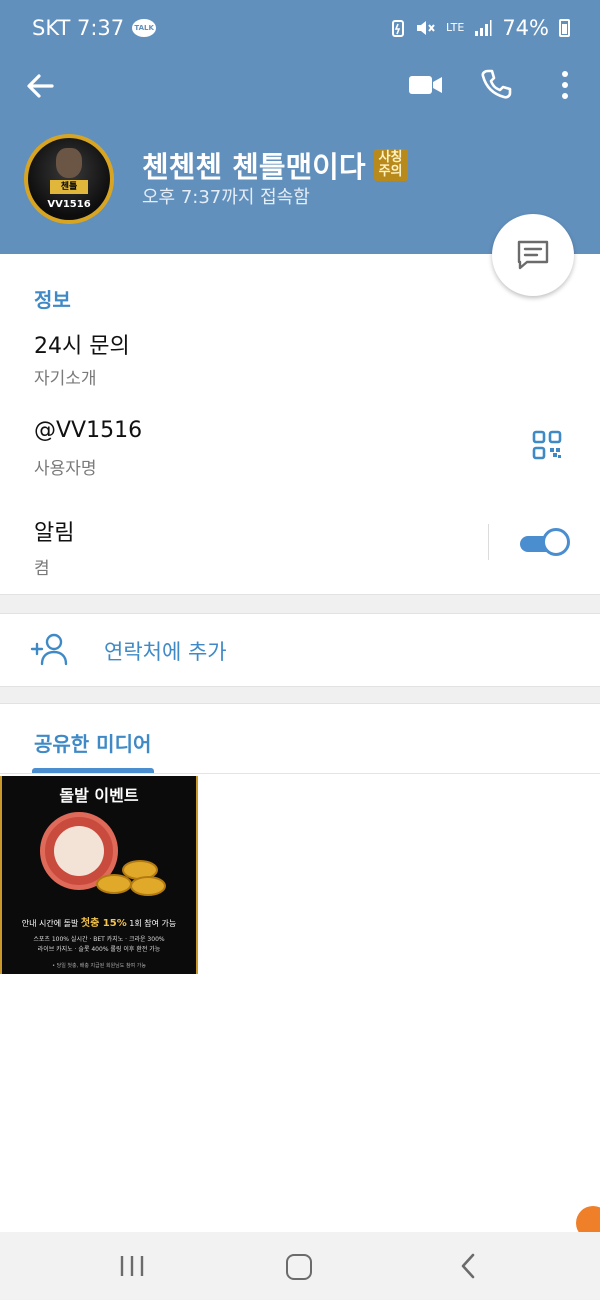 Image resolution: width=600 pixels, height=1300 pixels. Describe the element at coordinates (99, 949) in the screenshot. I see `thumb-line-3: 라이브 카지노 · 슬롯 400% 롤링 이후 환전 가능` at that location.